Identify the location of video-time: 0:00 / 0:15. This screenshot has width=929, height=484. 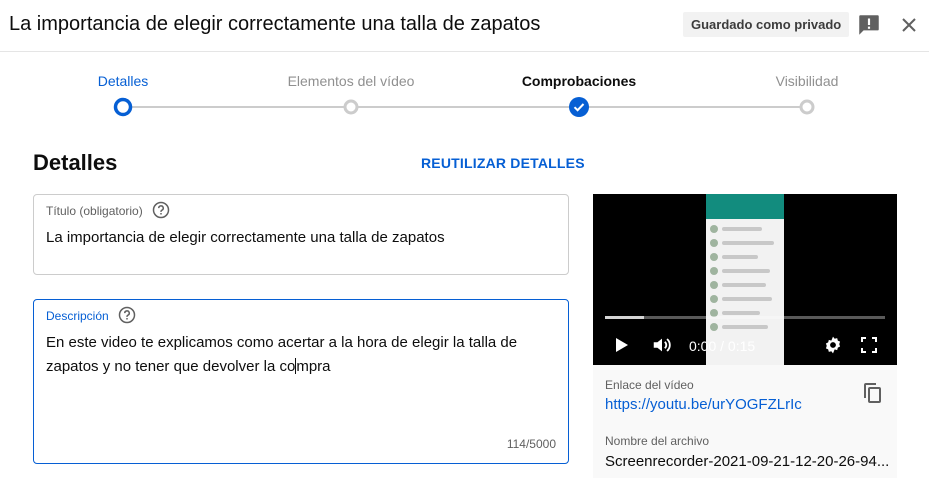
(722, 346).